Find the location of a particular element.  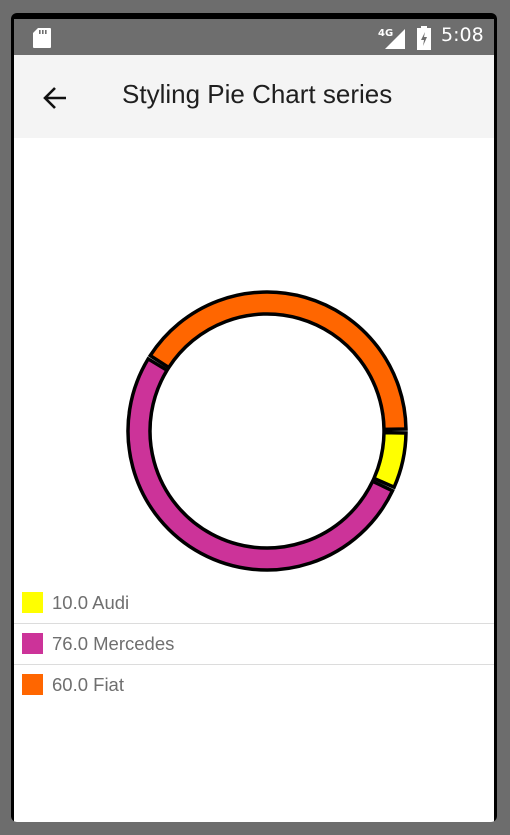

legend-item: 76.0 Mercedes is located at coordinates (254, 644).